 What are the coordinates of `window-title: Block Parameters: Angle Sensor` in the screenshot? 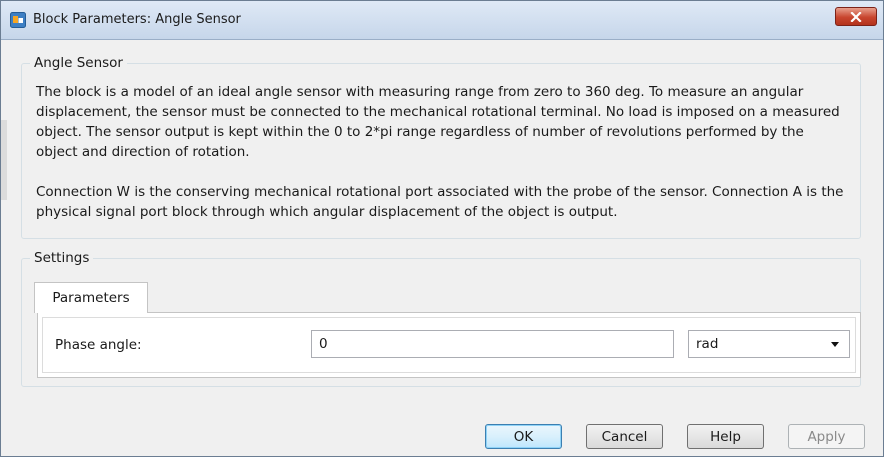 It's located at (137, 19).